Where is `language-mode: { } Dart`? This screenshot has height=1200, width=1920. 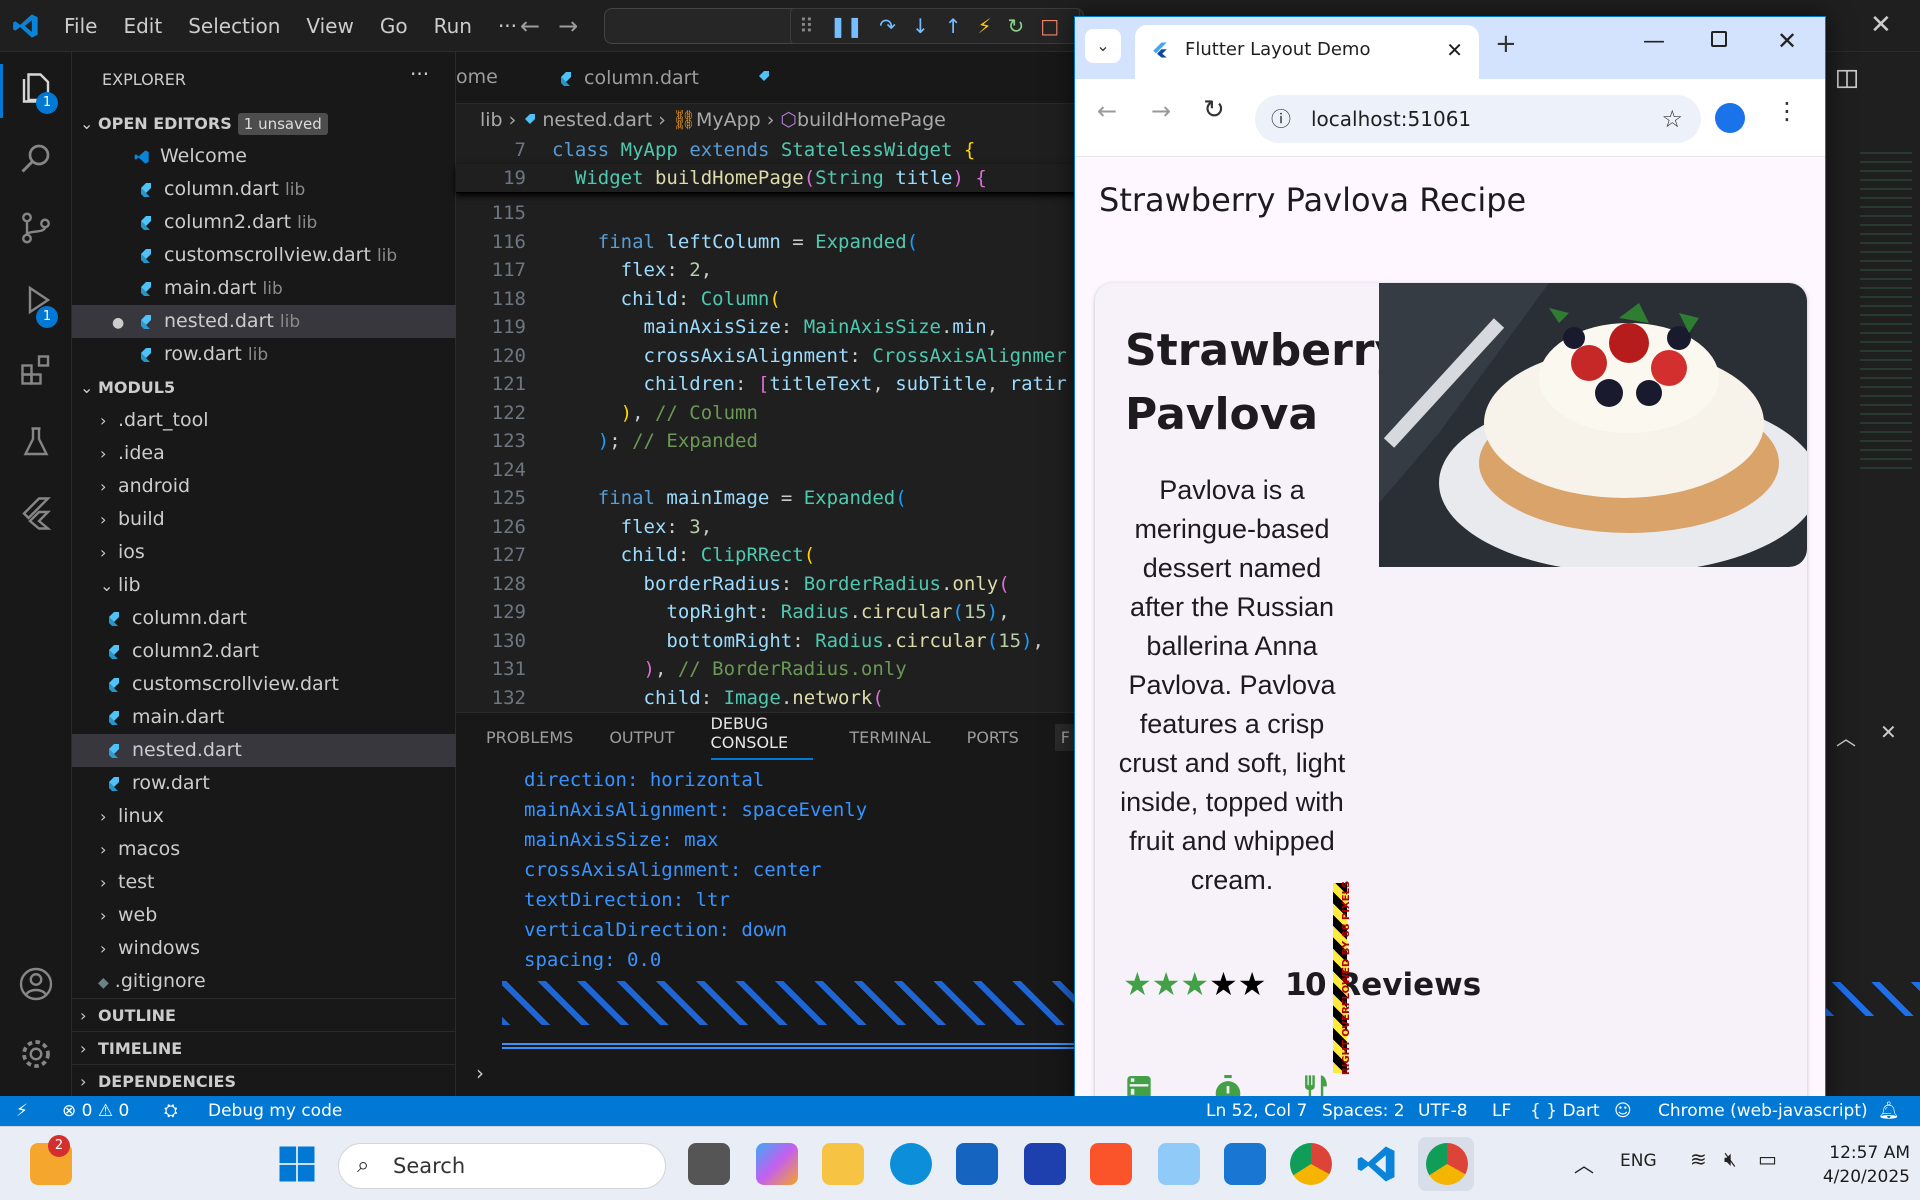
language-mode: { } Dart is located at coordinates (1565, 1111).